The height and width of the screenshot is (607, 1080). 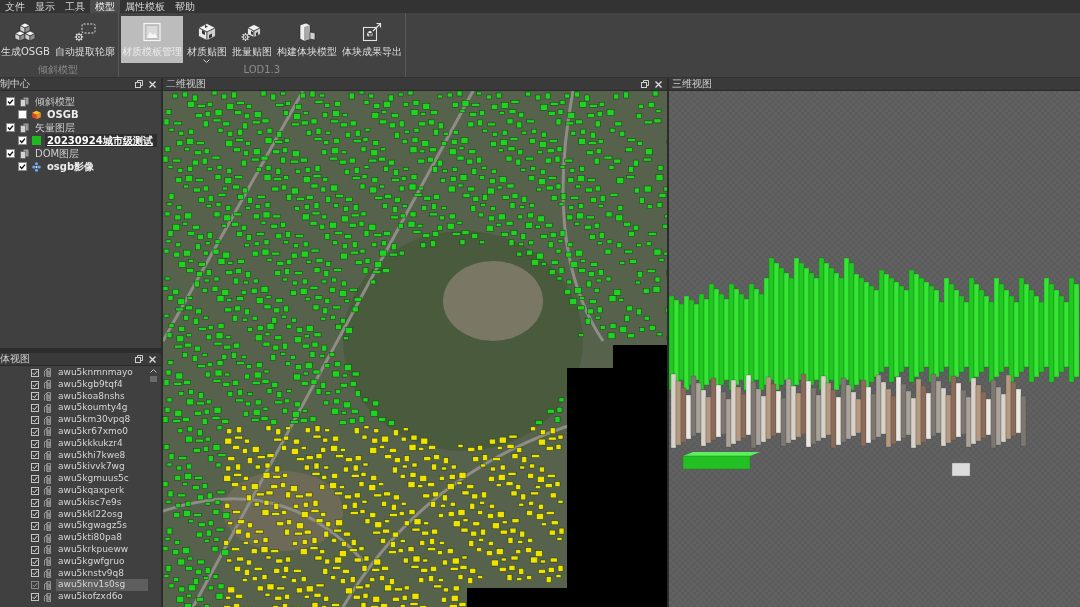 What do you see at coordinates (91, 396) in the screenshot?
I see `entity-label: awu5koa8nshs` at bounding box center [91, 396].